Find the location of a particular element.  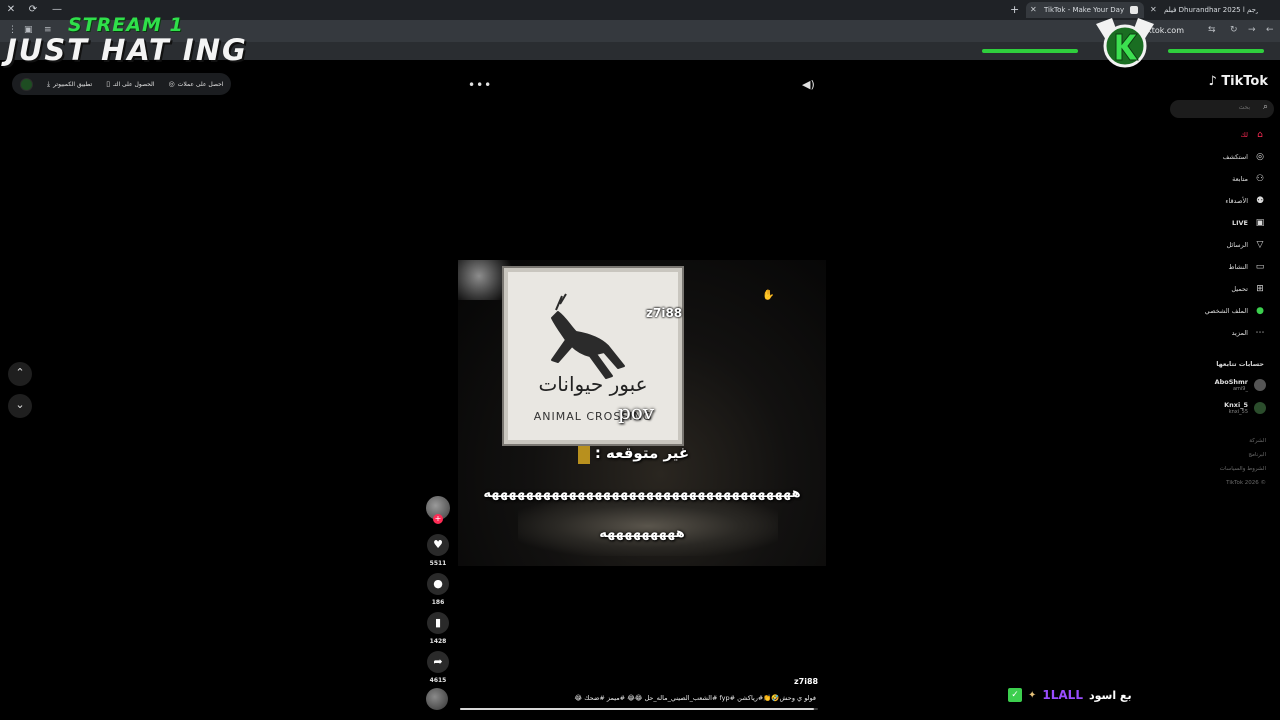

tab-title: TikTok - Make Your Day is located at coordinates (1084, 10).